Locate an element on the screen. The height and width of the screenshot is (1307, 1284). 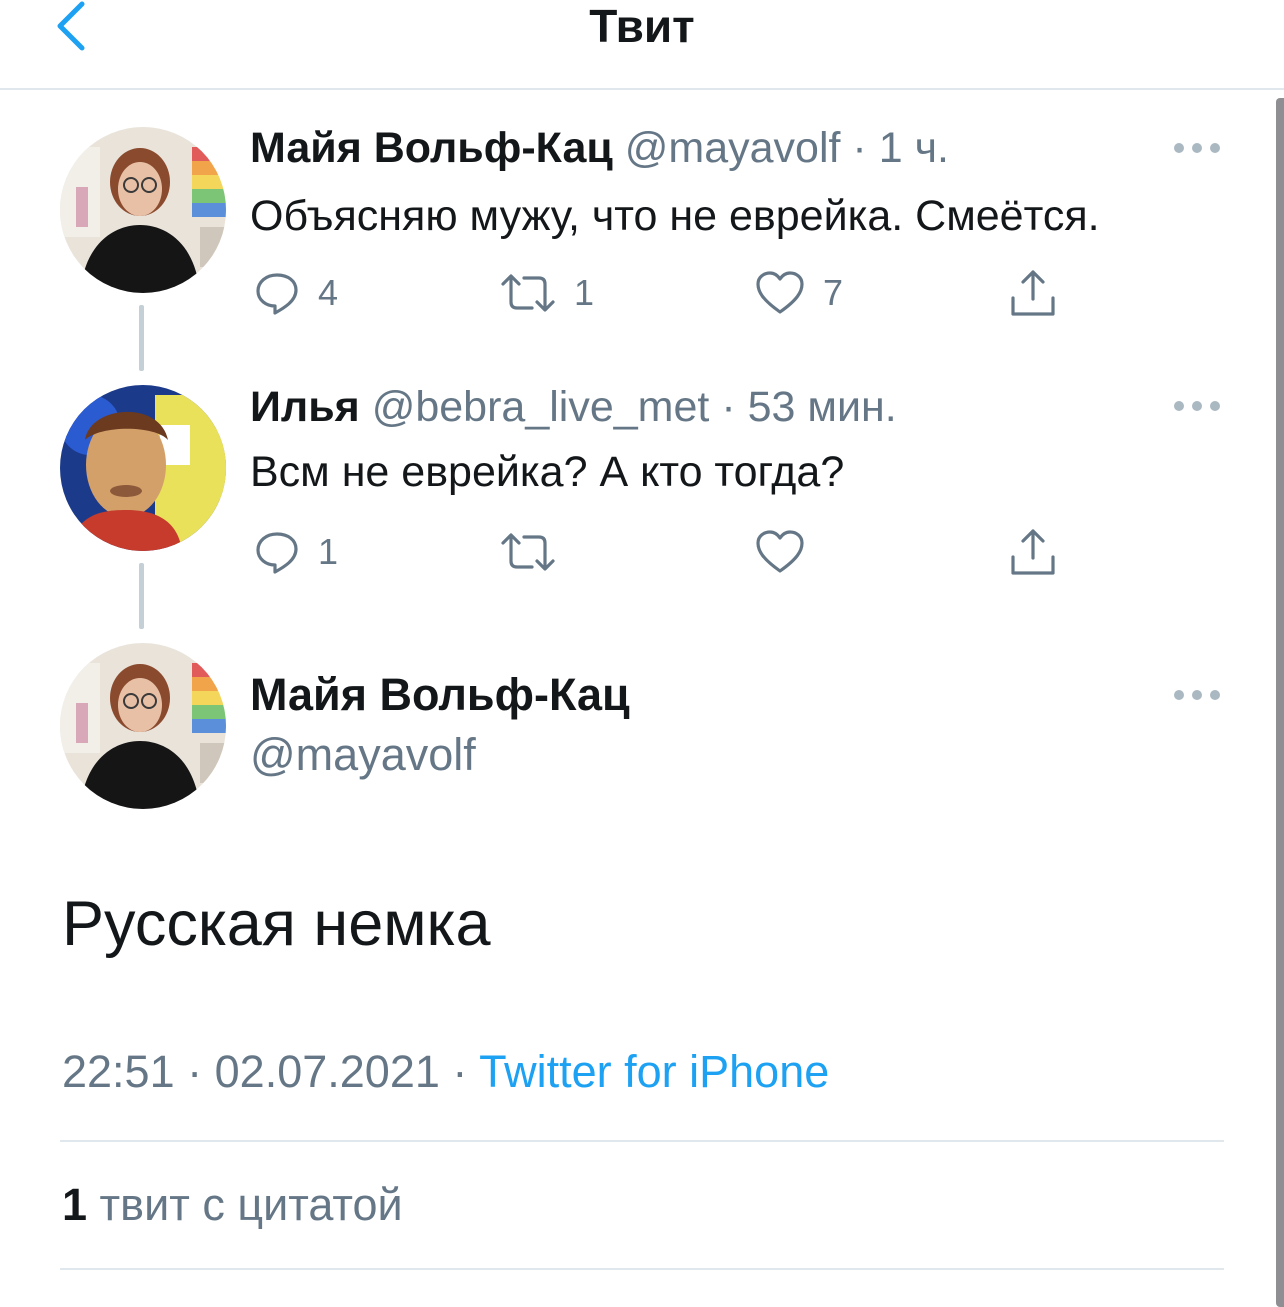
top-bar: Твит is located at coordinates (642, 45).